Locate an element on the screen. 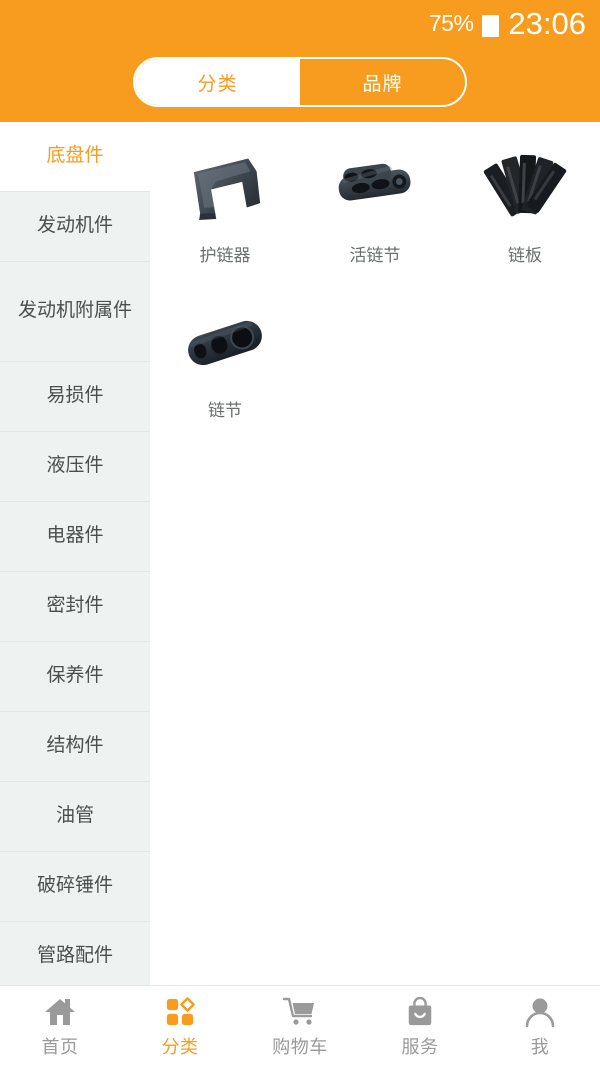 The height and width of the screenshot is (1067, 600). tab-category: 分类 is located at coordinates (217, 82).